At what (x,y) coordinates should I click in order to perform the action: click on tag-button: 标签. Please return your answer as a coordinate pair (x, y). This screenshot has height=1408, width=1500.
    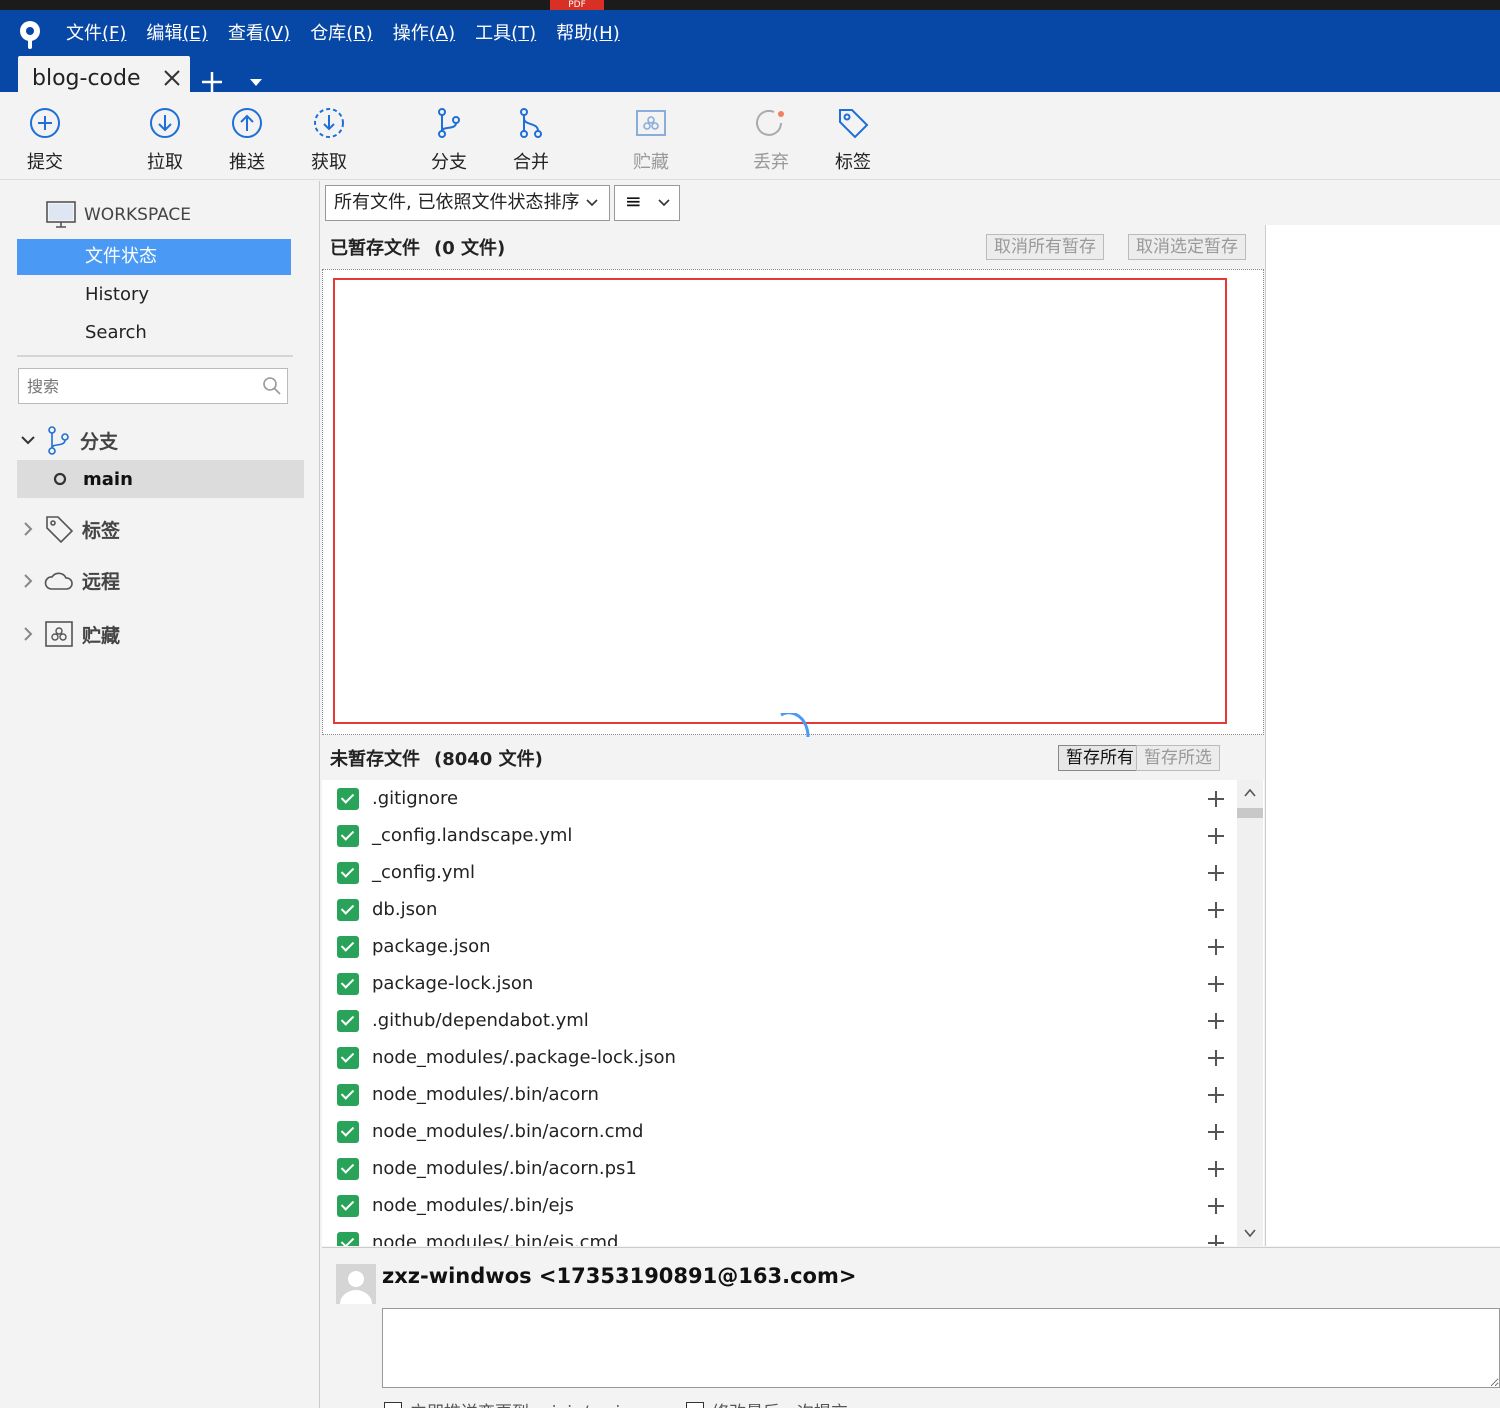
    Looking at the image, I should click on (853, 140).